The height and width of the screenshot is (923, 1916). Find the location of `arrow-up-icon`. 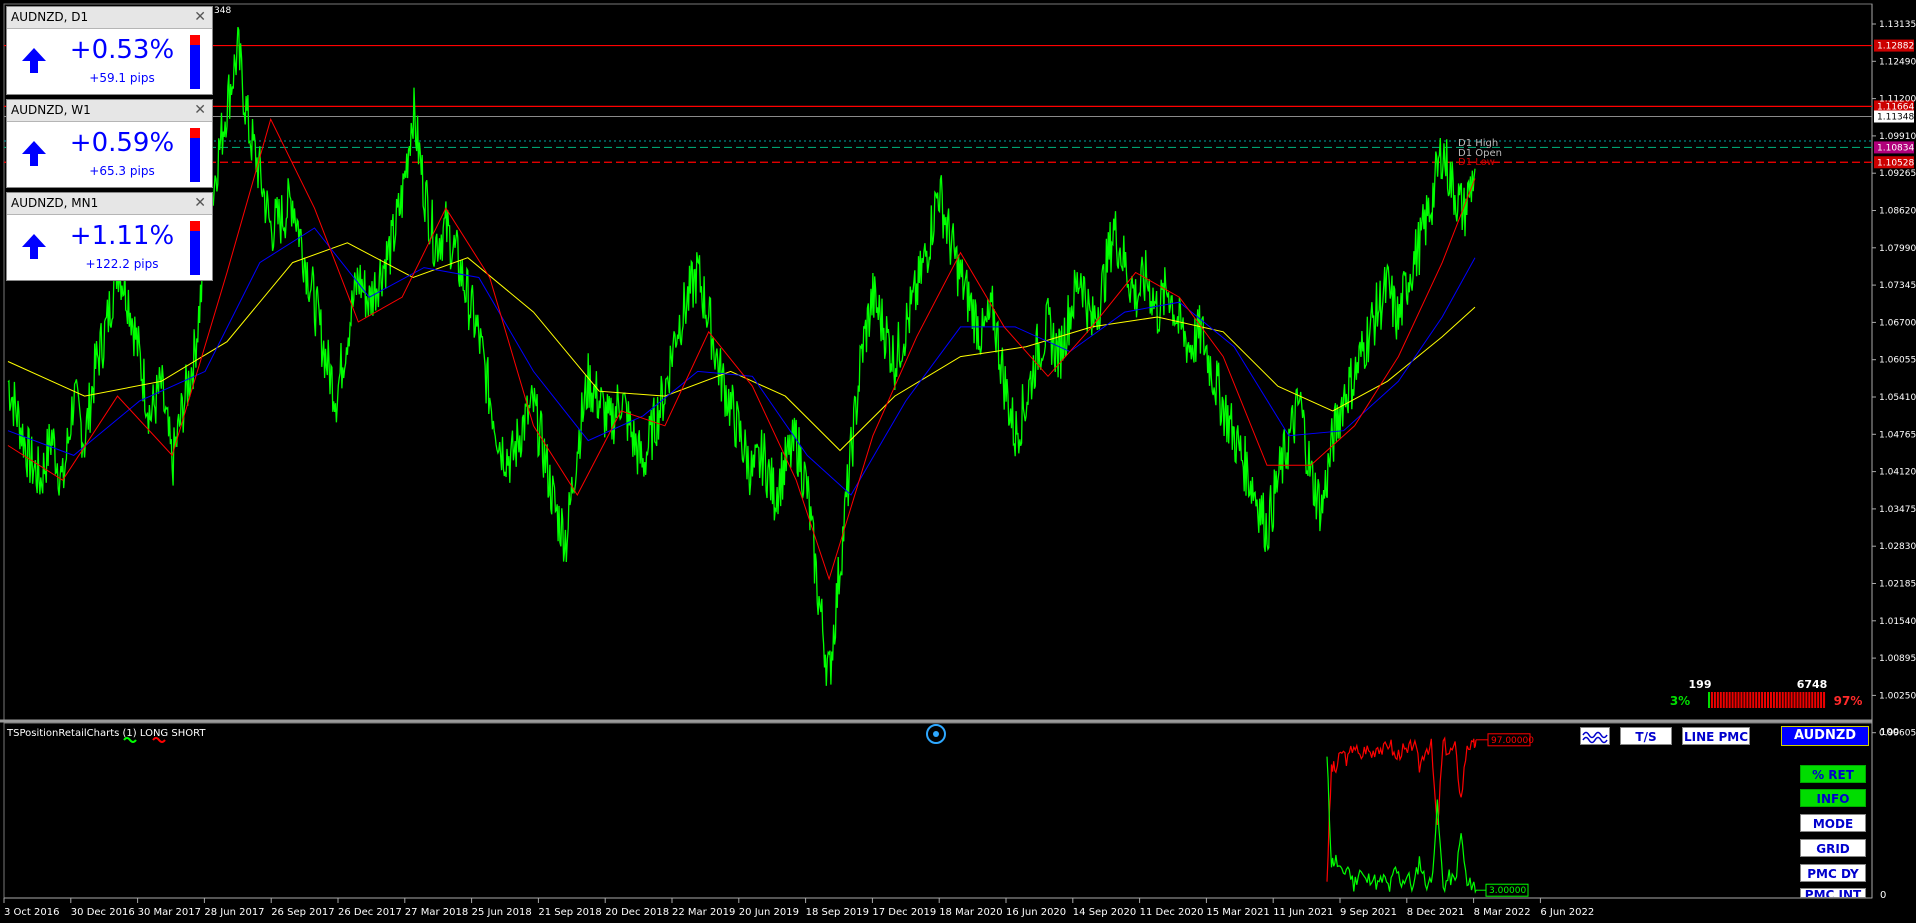

arrow-up-icon is located at coordinates (34, 246).